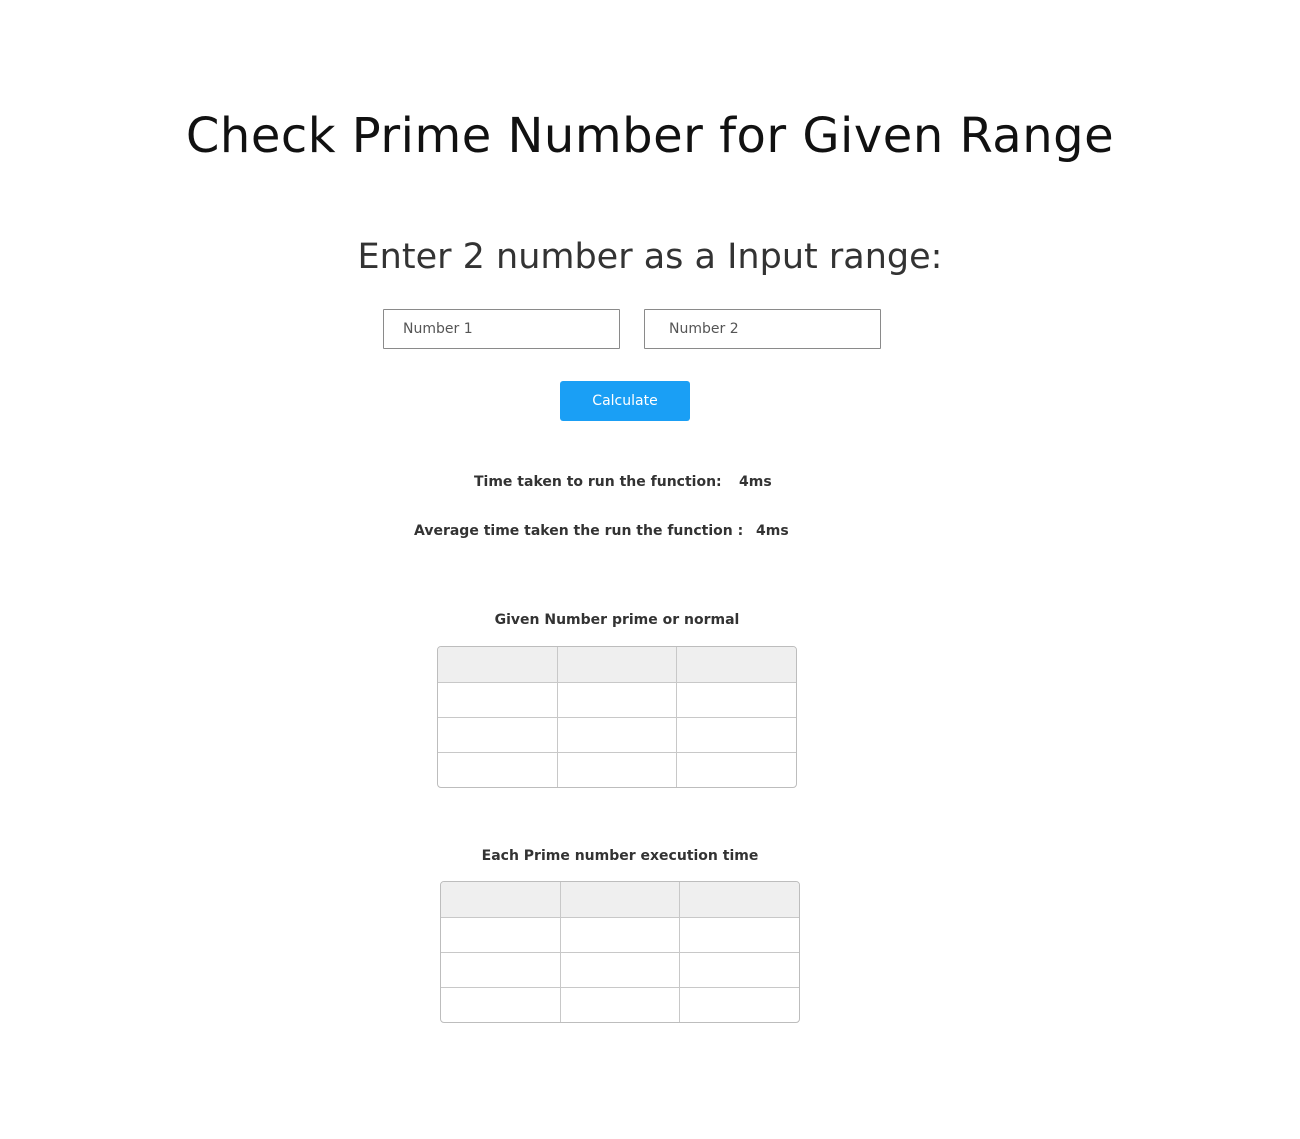 The height and width of the screenshot is (1139, 1300). I want to click on prime-or-normal-table, so click(617, 717).